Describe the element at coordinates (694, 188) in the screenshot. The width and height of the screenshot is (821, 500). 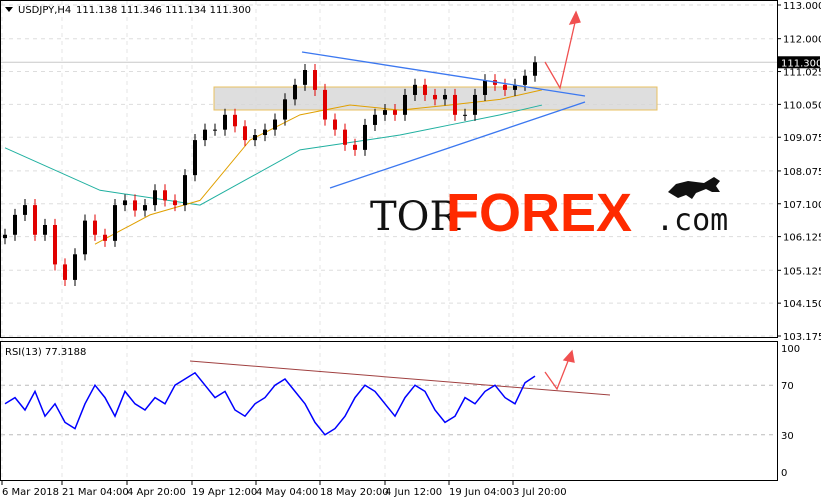
I see `bull-icon` at that location.